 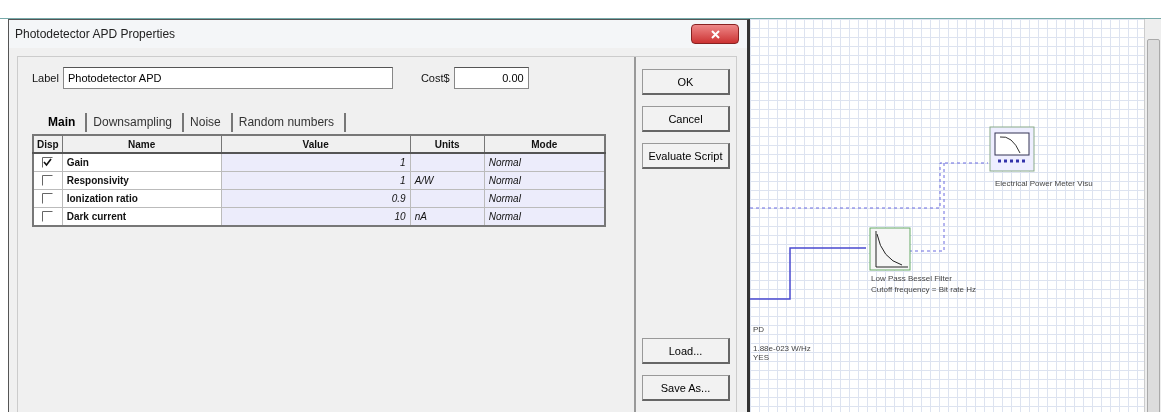 I want to click on tab: Main, so click(x=65, y=122).